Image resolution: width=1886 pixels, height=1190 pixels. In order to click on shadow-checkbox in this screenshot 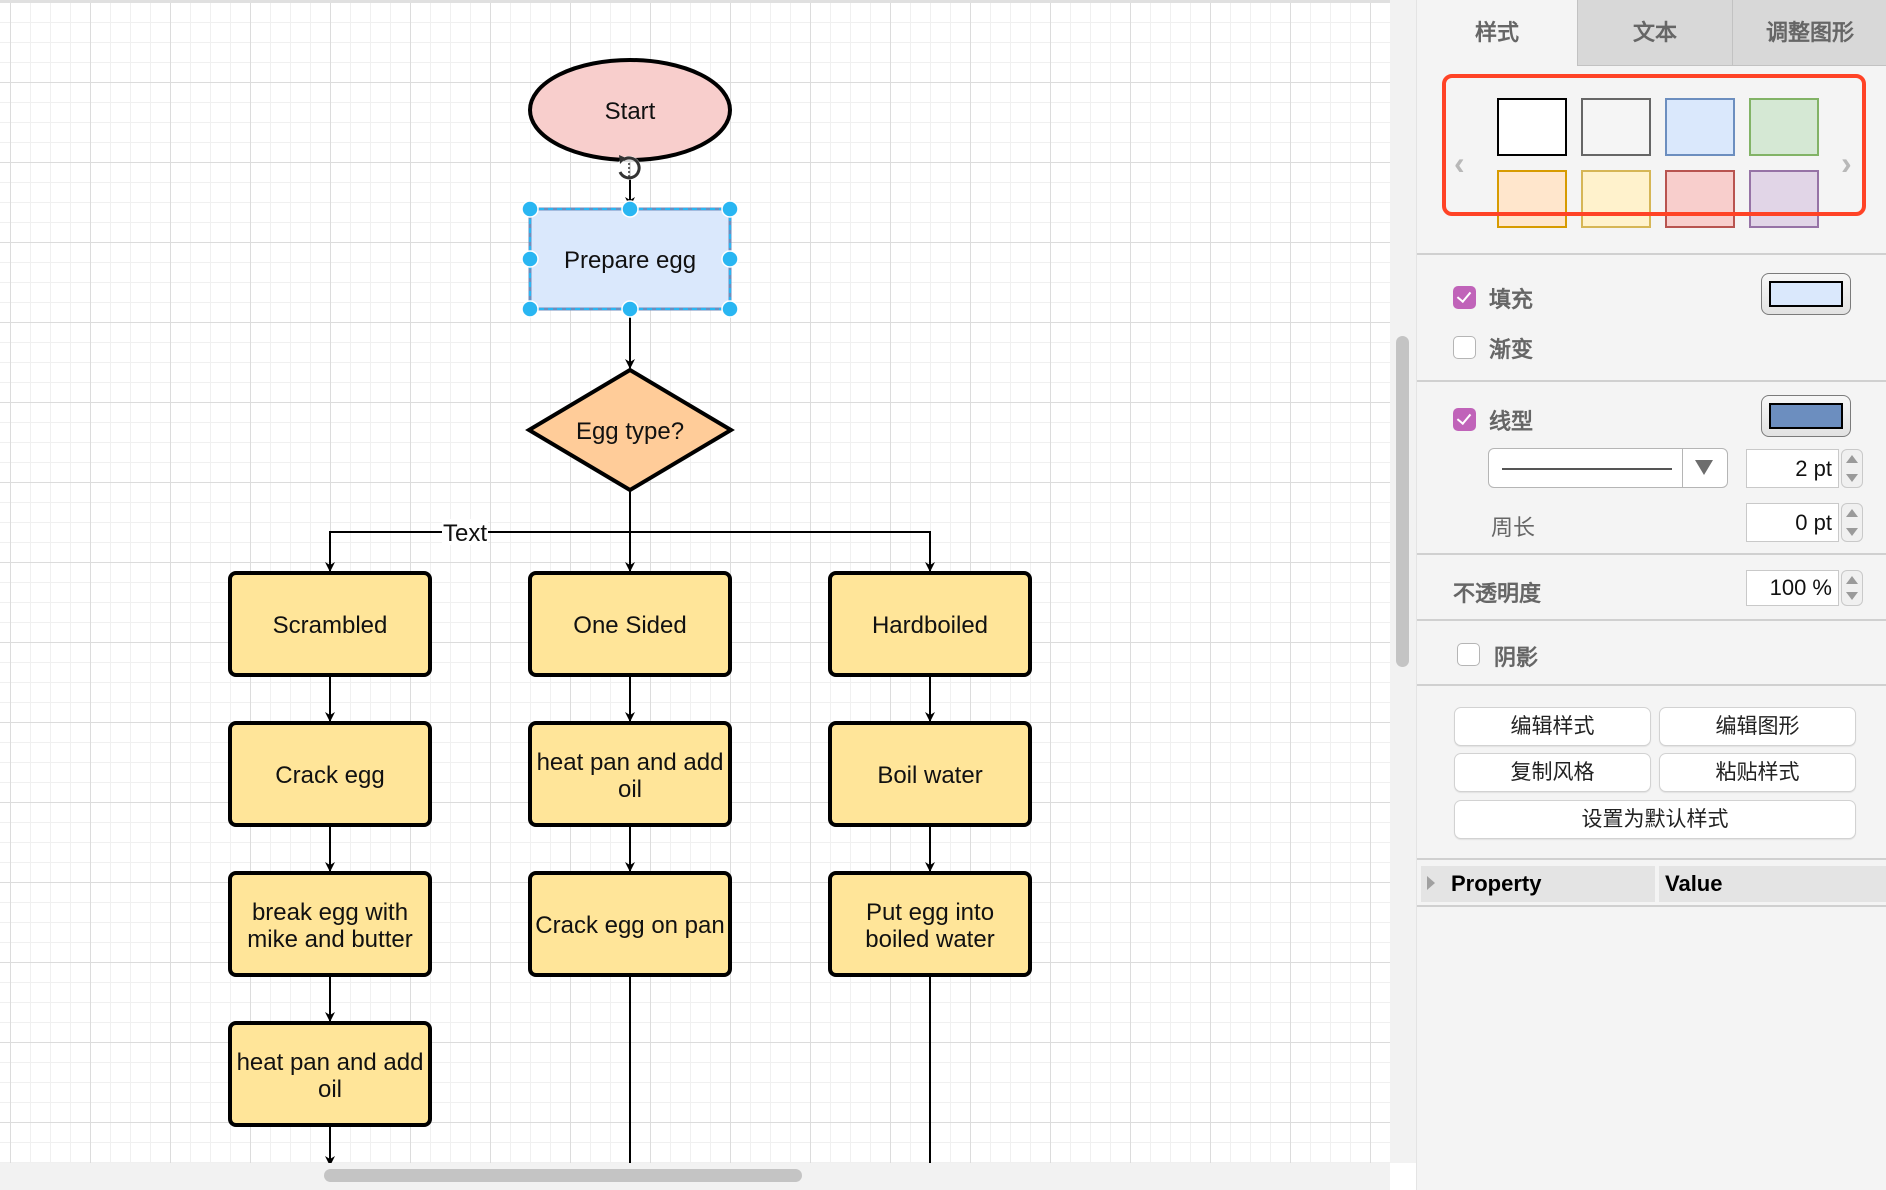, I will do `click(1468, 654)`.